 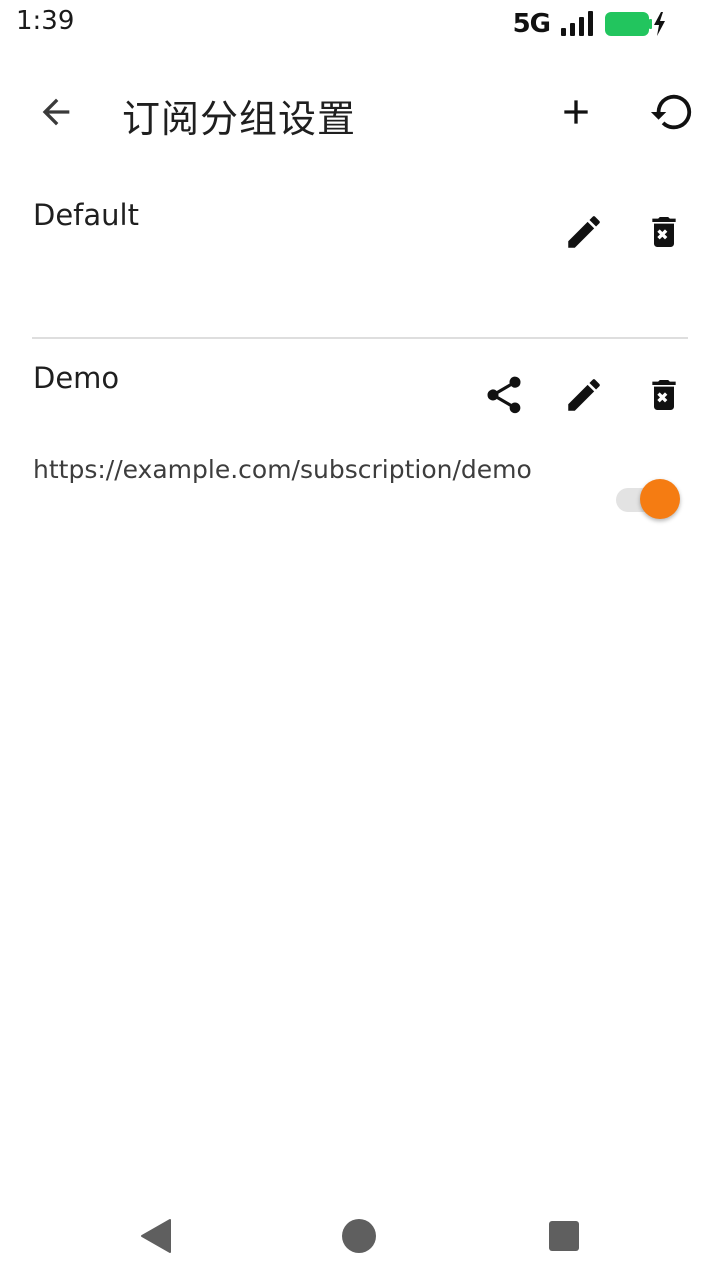 I want to click on share-button, so click(x=504, y=395).